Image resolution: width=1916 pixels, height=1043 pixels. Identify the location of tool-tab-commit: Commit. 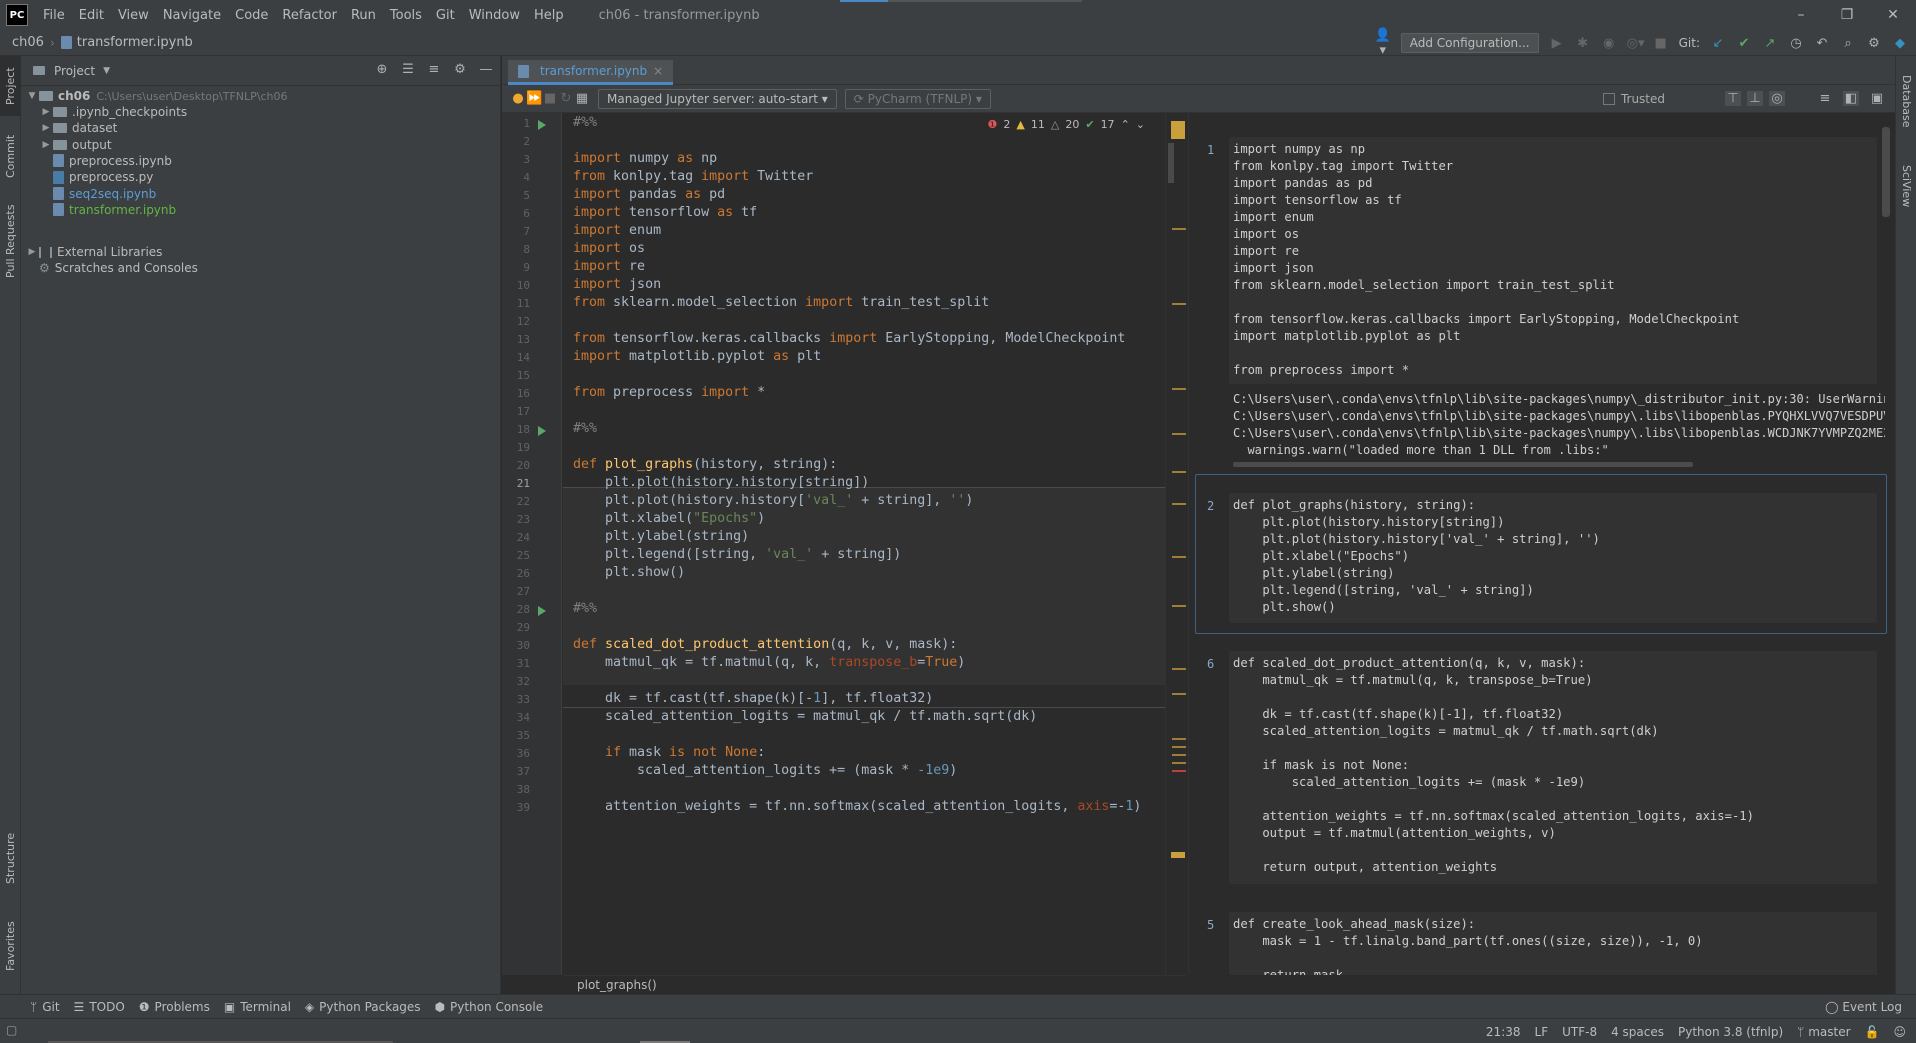
(10, 156).